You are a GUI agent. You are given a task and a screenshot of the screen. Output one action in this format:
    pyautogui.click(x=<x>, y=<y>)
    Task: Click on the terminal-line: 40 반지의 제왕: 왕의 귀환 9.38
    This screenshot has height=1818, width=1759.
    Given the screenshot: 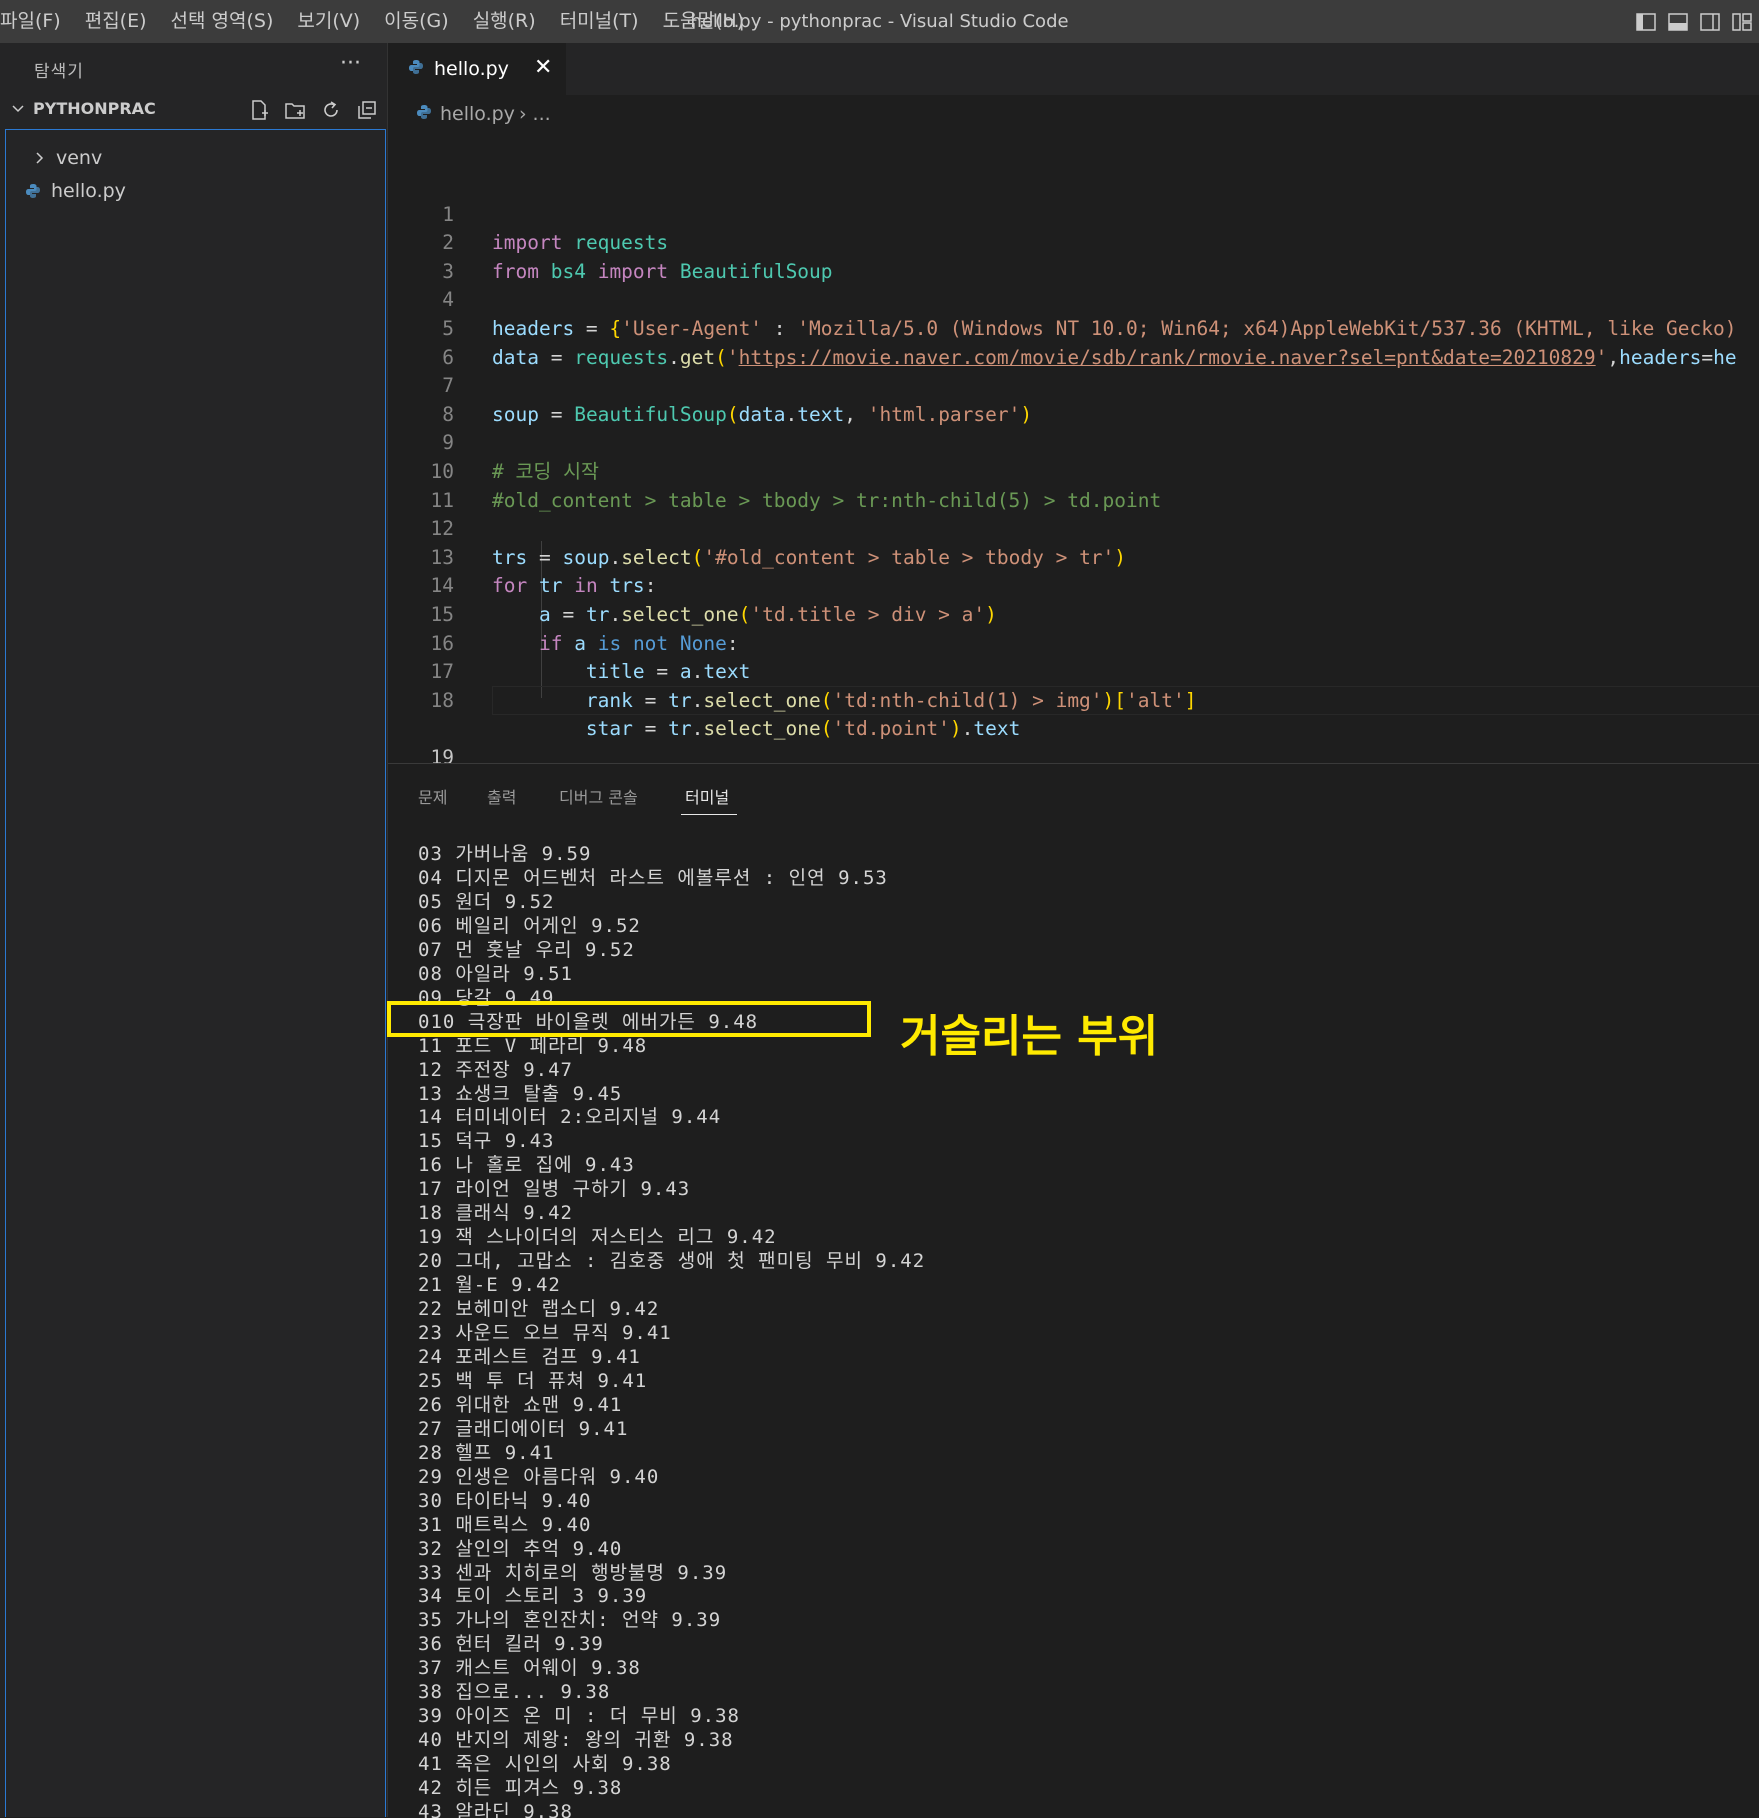 What is the action you would take?
    pyautogui.click(x=576, y=1740)
    